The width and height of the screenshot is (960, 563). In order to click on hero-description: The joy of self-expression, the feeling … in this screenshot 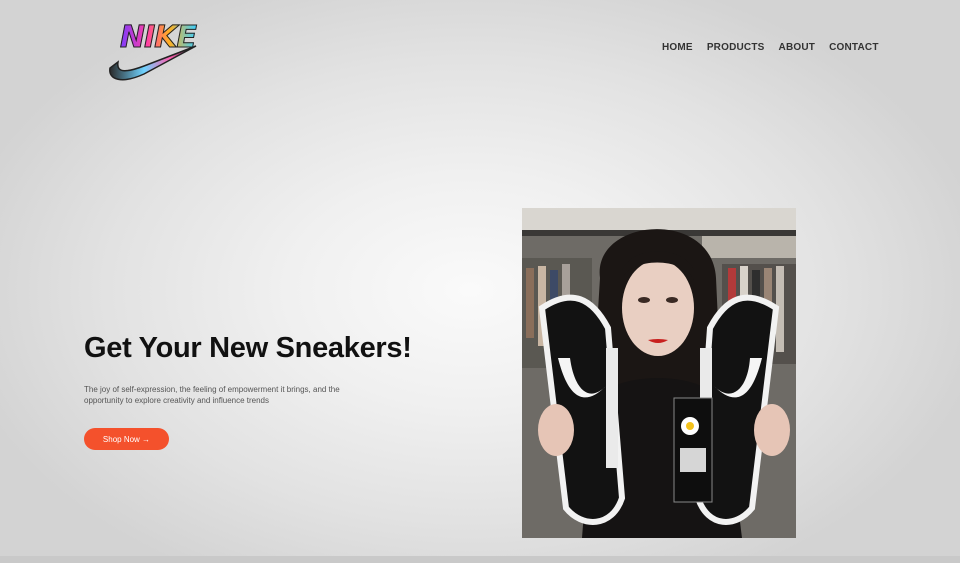, I will do `click(212, 395)`.